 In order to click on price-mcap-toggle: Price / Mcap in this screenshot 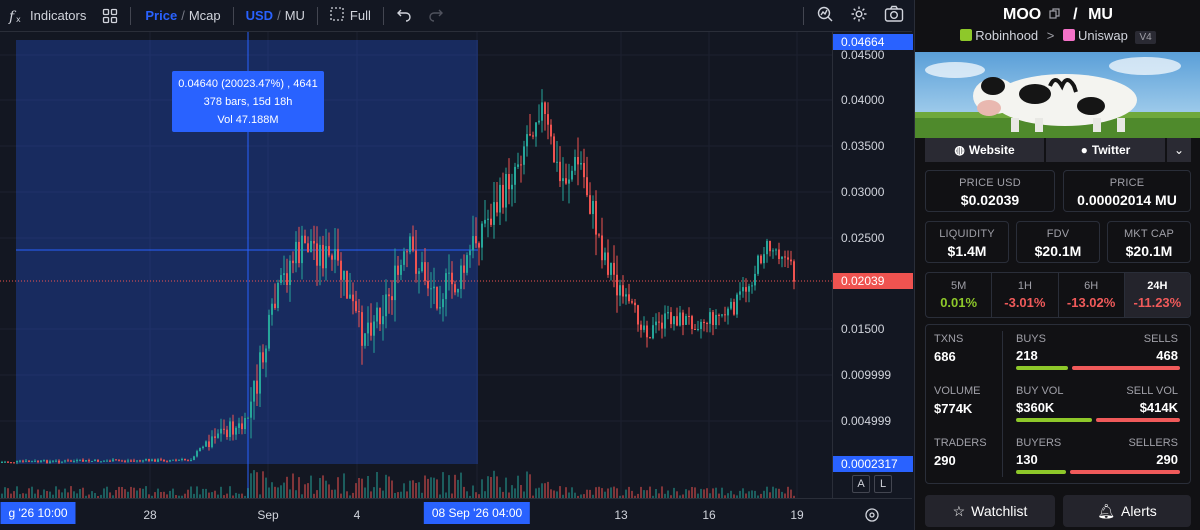, I will do `click(181, 16)`.